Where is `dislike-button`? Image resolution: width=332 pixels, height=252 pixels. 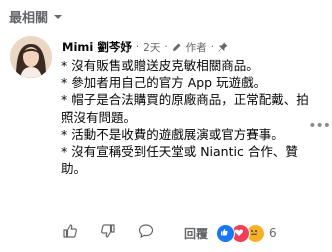 dislike-button is located at coordinates (108, 233).